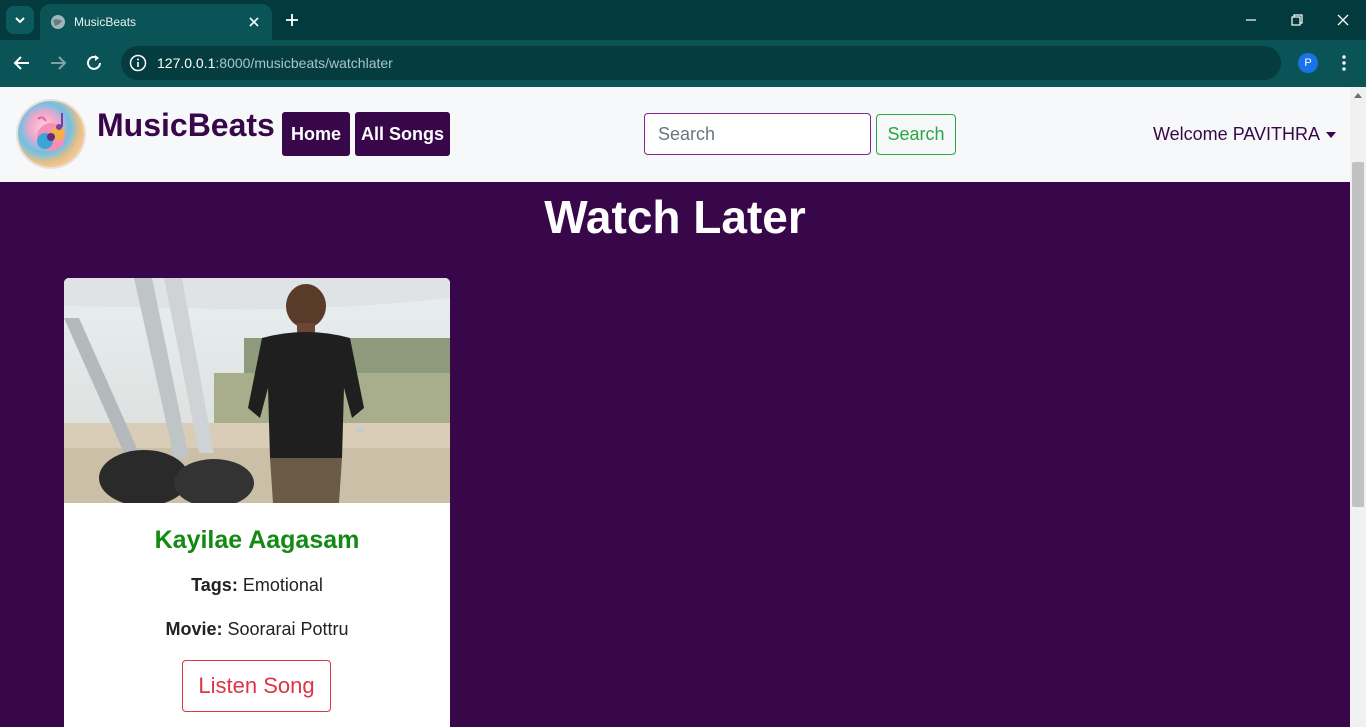 The image size is (1366, 727). I want to click on site-info-icon, so click(138, 63).